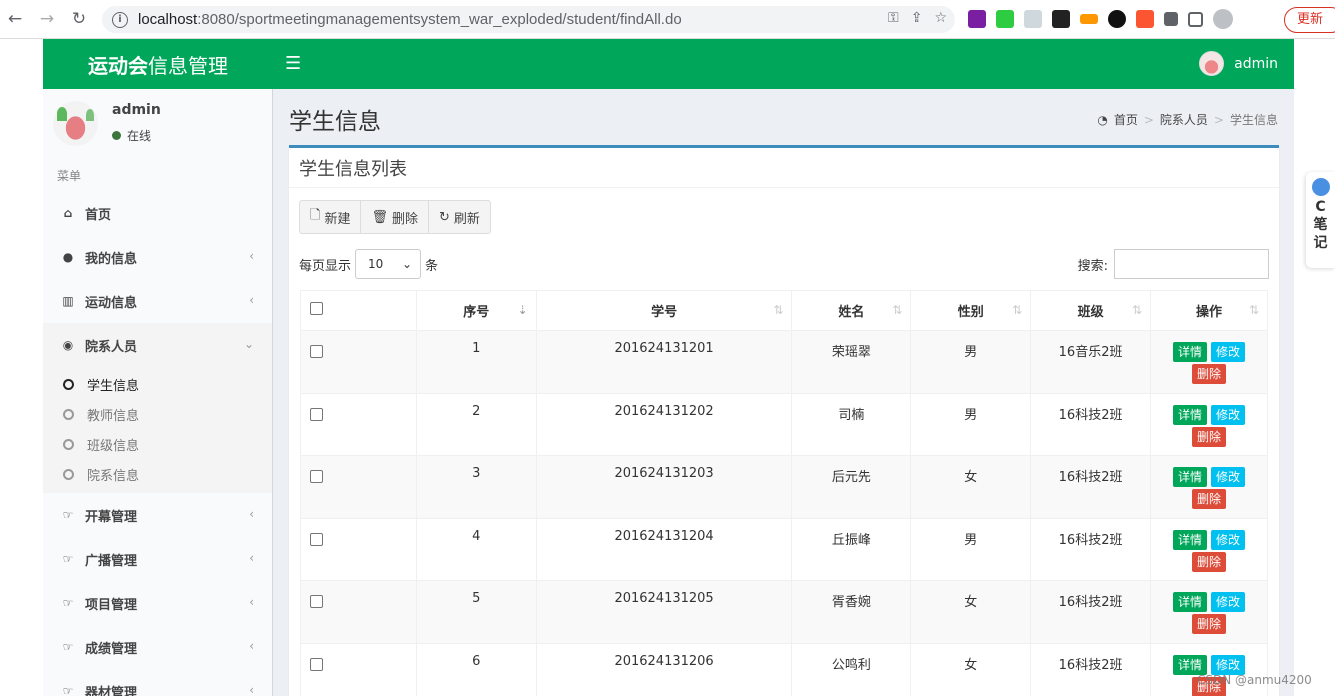 This screenshot has height=696, width=1335. Describe the element at coordinates (1171, 19) in the screenshot. I see `puzzle-icon` at that location.